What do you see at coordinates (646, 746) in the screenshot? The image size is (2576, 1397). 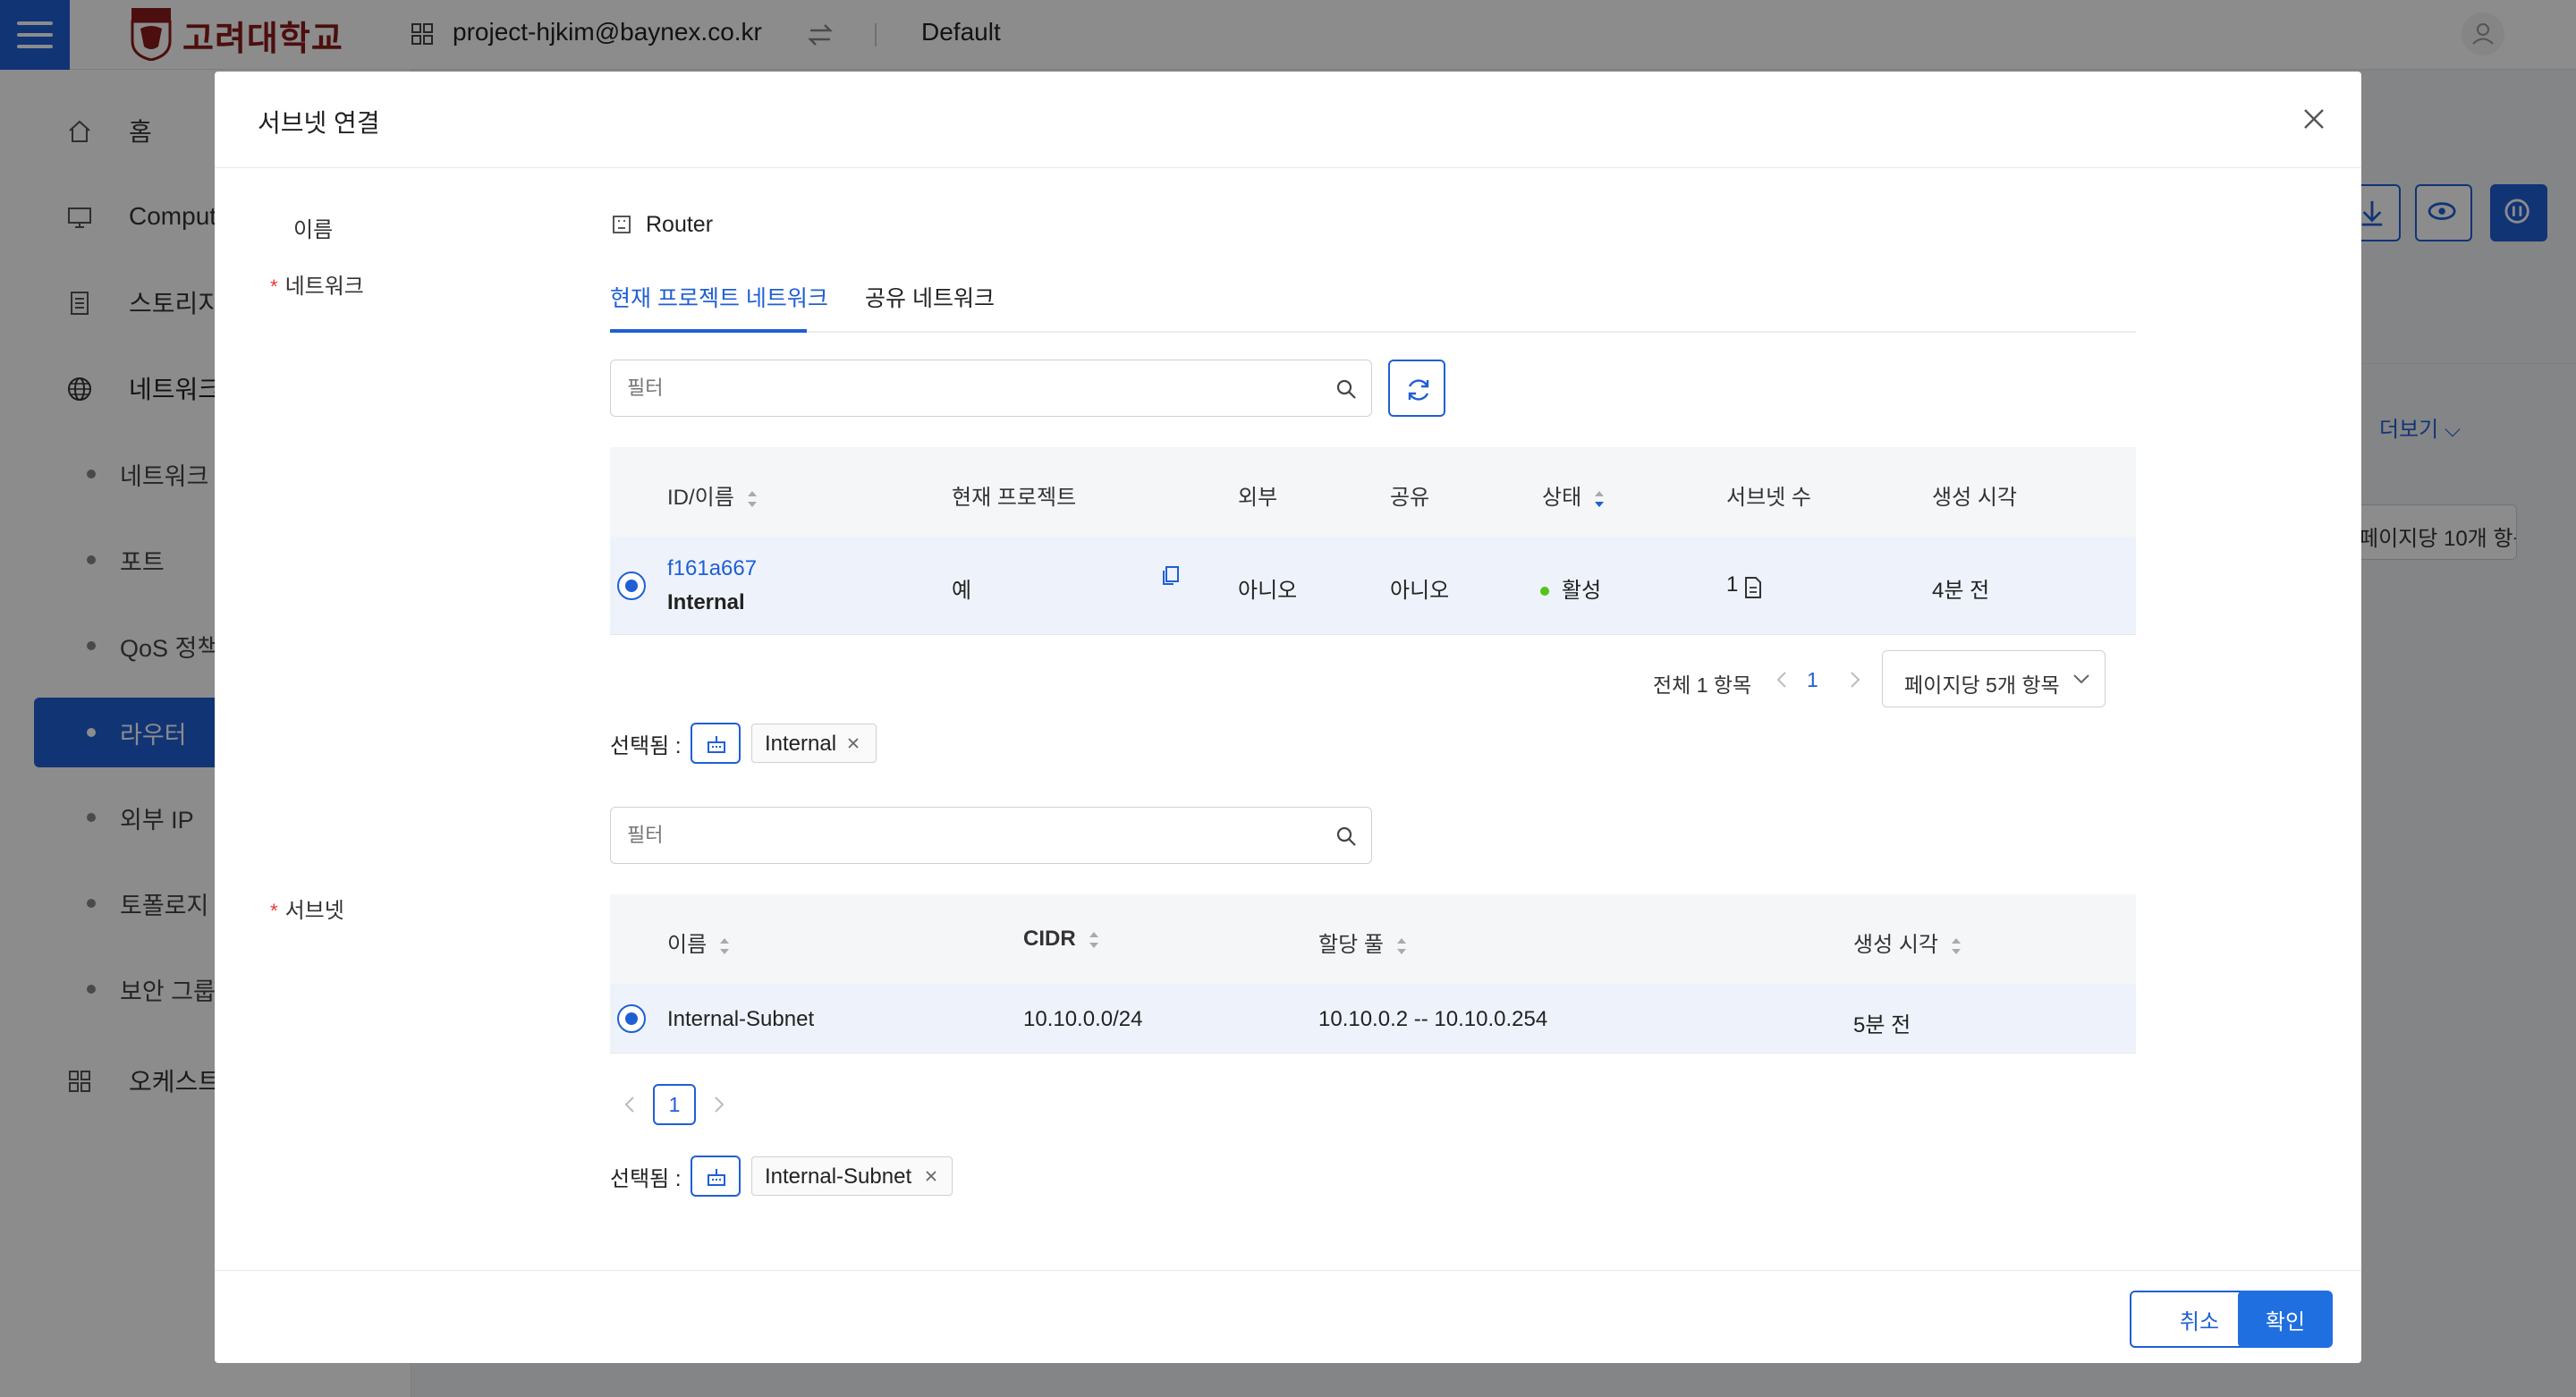 I see `selected-network-label: 선택됨 :` at bounding box center [646, 746].